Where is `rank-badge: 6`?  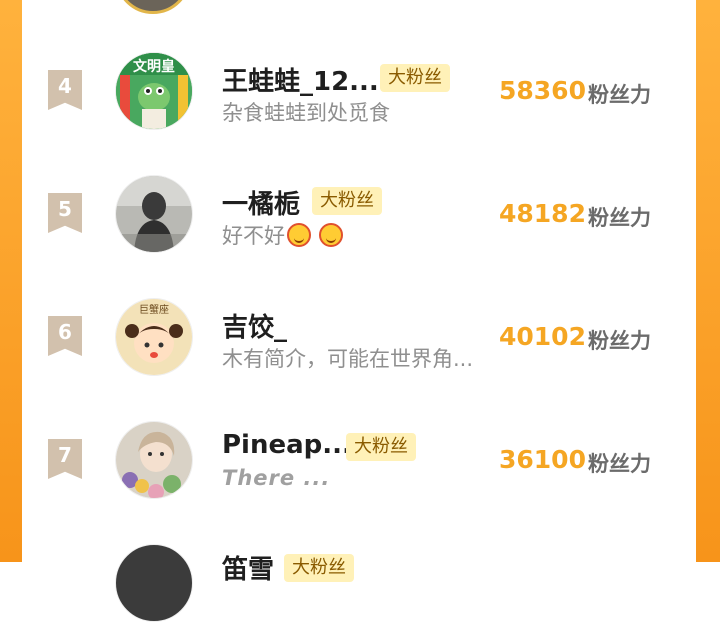 rank-badge: 6 is located at coordinates (65, 336).